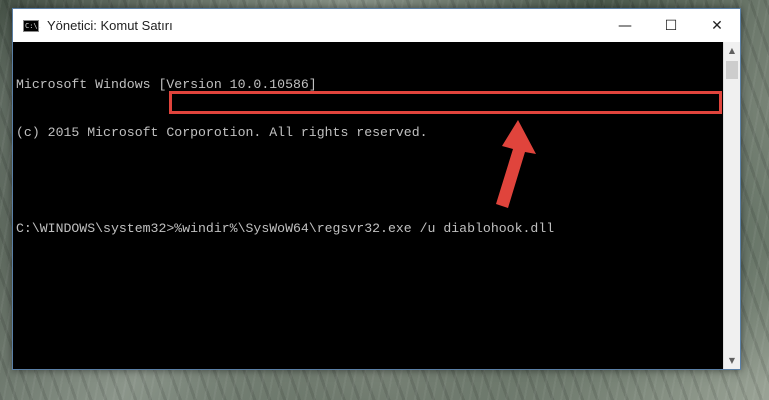 The width and height of the screenshot is (769, 400). I want to click on minimize-button: —, so click(625, 25).